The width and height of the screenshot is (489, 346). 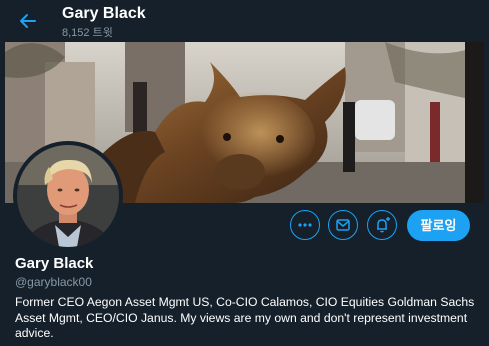 I want to click on avatar-frame, so click(x=68, y=196).